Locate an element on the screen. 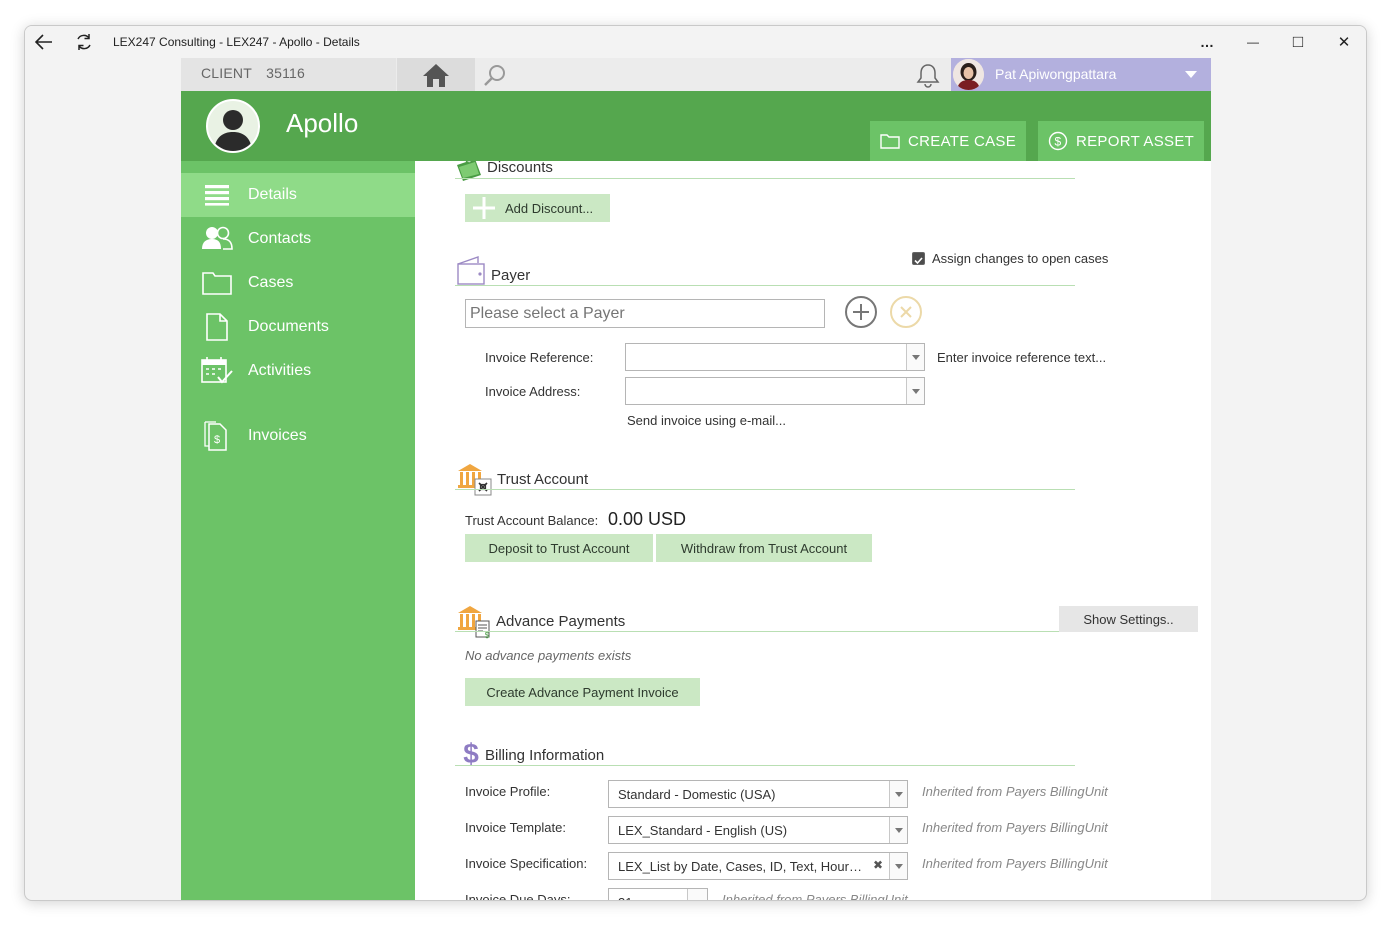 This screenshot has height=925, width=1390. invoice-profile-label: Invoice Profile: is located at coordinates (508, 791).